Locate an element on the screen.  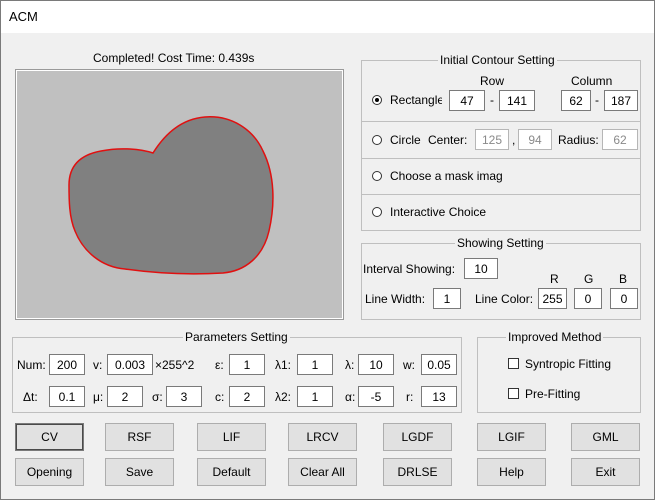
w-label: w: is located at coordinates (409, 365).